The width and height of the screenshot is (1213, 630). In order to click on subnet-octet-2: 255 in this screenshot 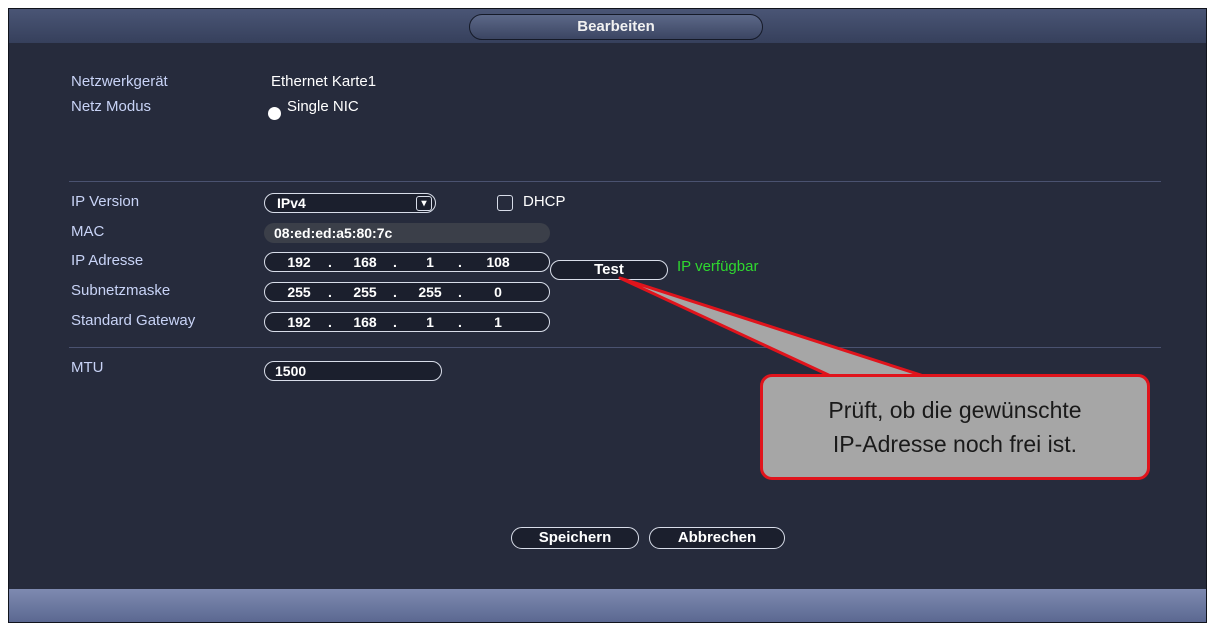, I will do `click(365, 292)`.